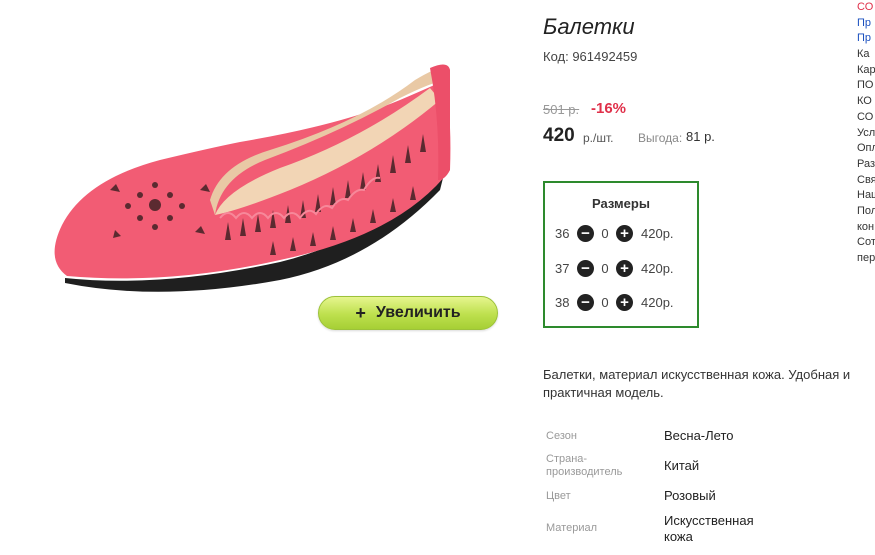 The width and height of the screenshot is (875, 555). What do you see at coordinates (418, 312) in the screenshot?
I see `zoom-button-label: Увеличить` at bounding box center [418, 312].